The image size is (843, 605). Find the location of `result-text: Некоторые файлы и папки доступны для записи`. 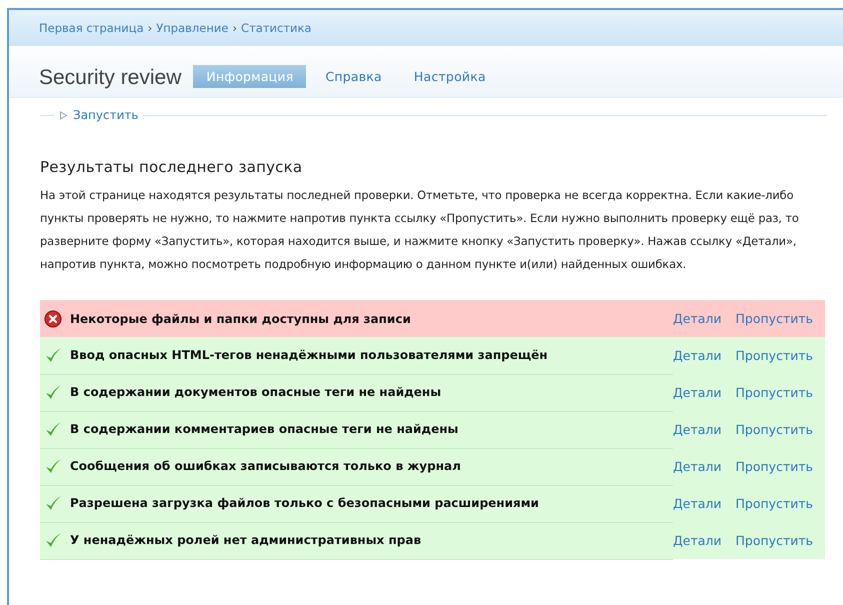

result-text: Некоторые файлы и папки доступны для записи is located at coordinates (240, 319).